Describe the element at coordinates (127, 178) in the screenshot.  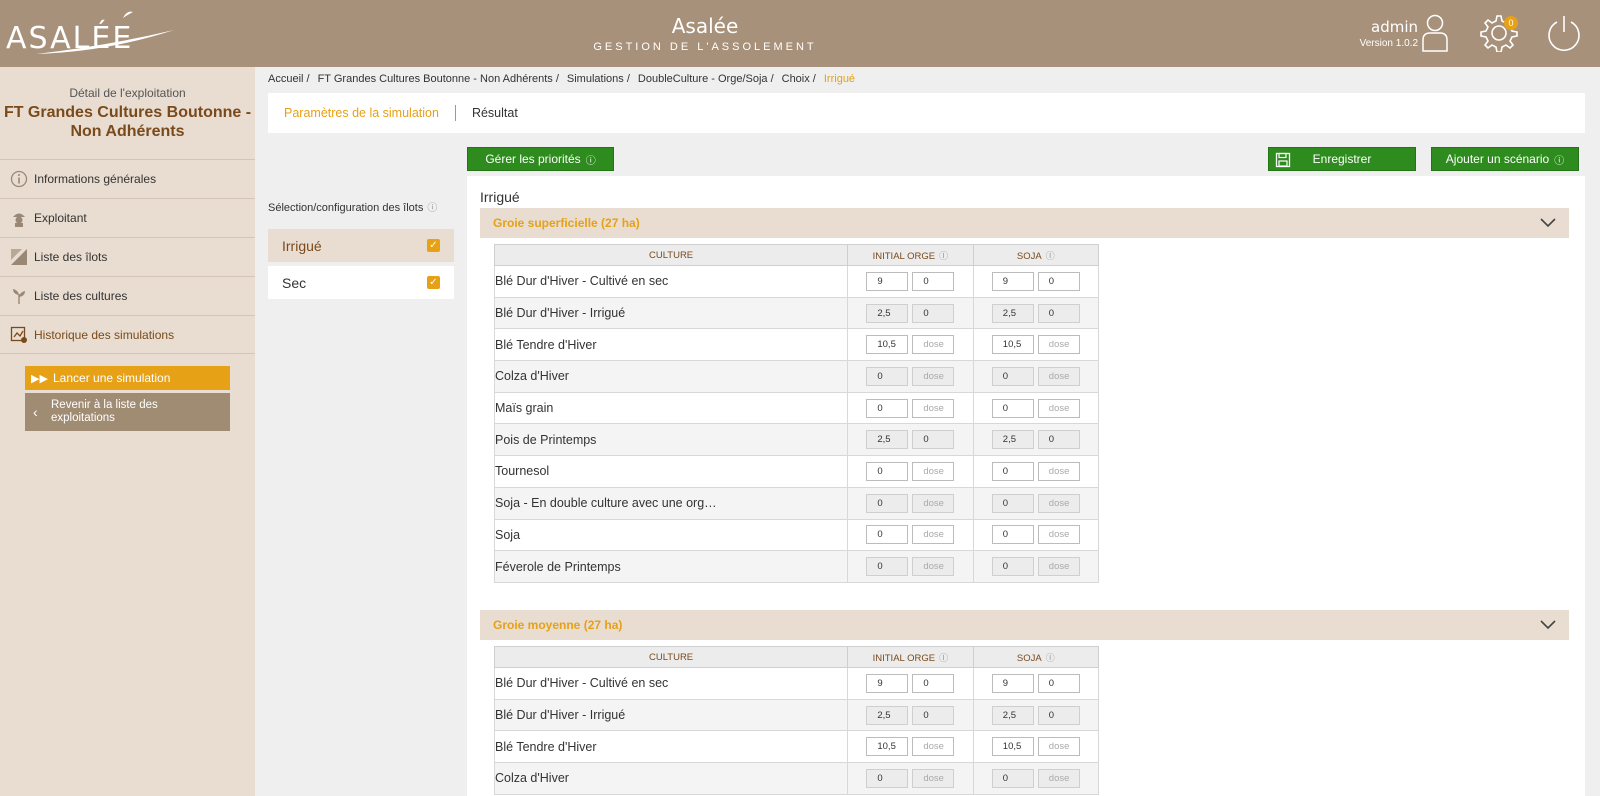
I see `sidebar-item-informations: Informations générales` at that location.